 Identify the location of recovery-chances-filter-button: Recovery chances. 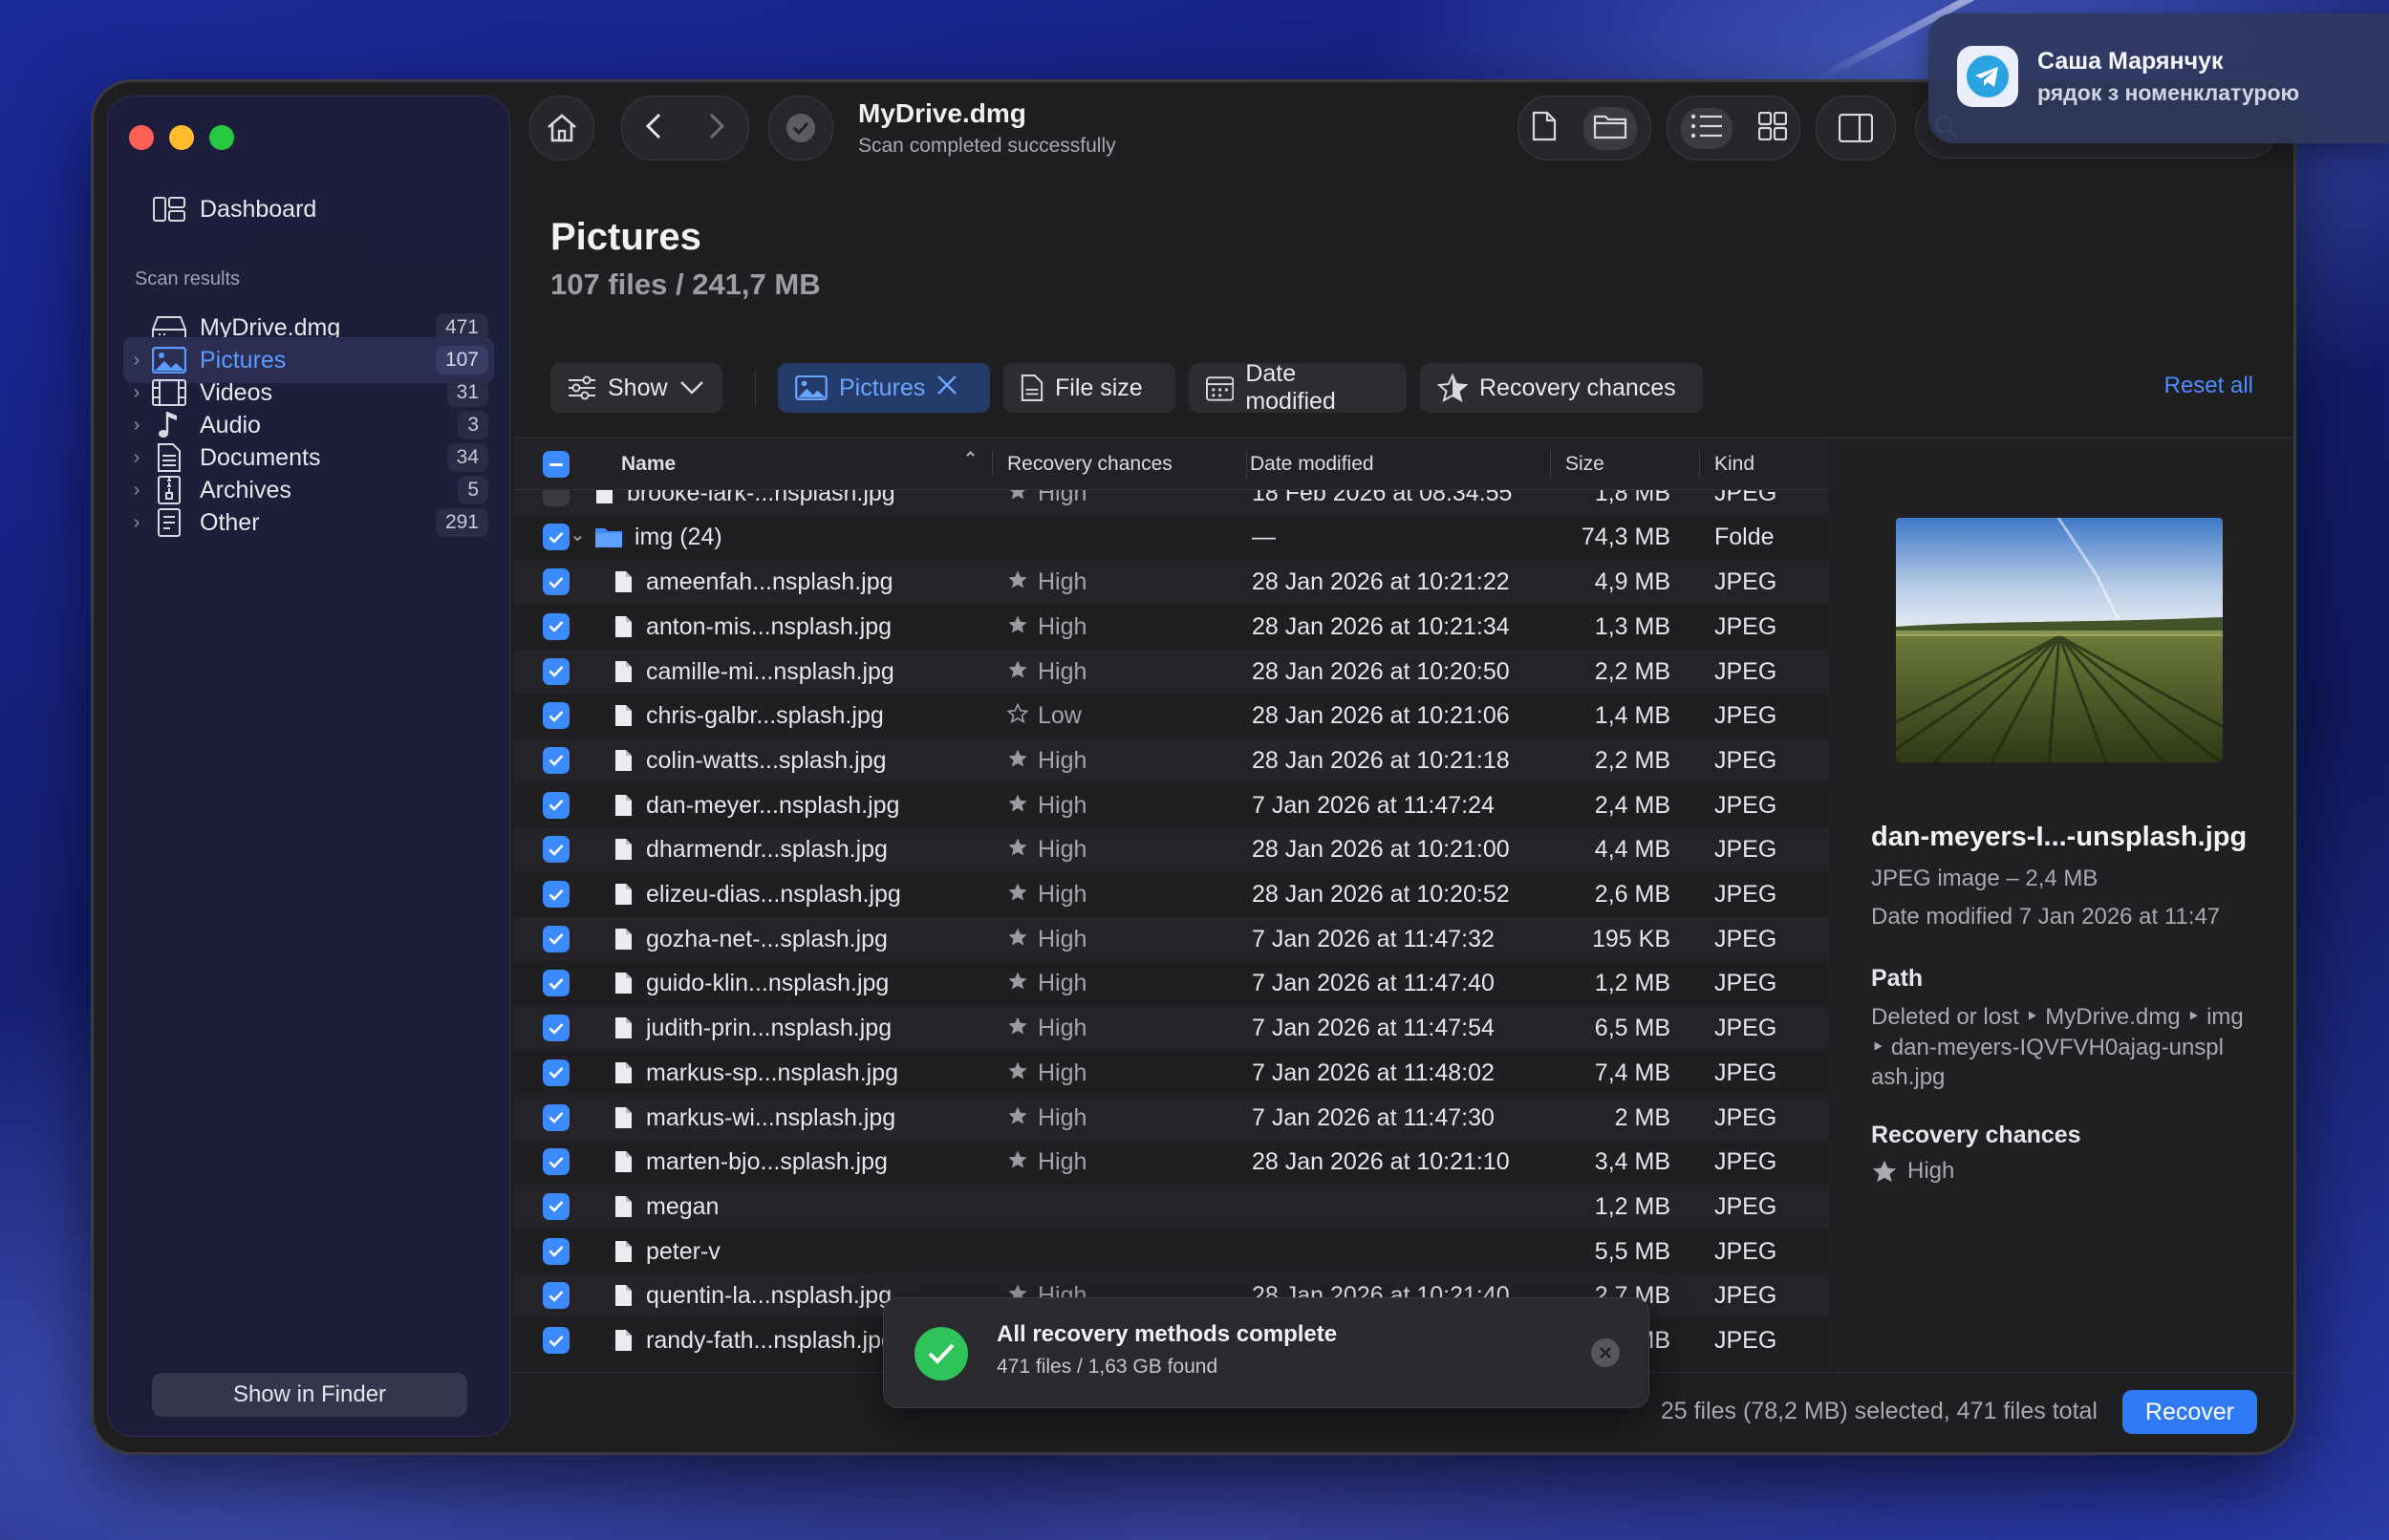
(1561, 388).